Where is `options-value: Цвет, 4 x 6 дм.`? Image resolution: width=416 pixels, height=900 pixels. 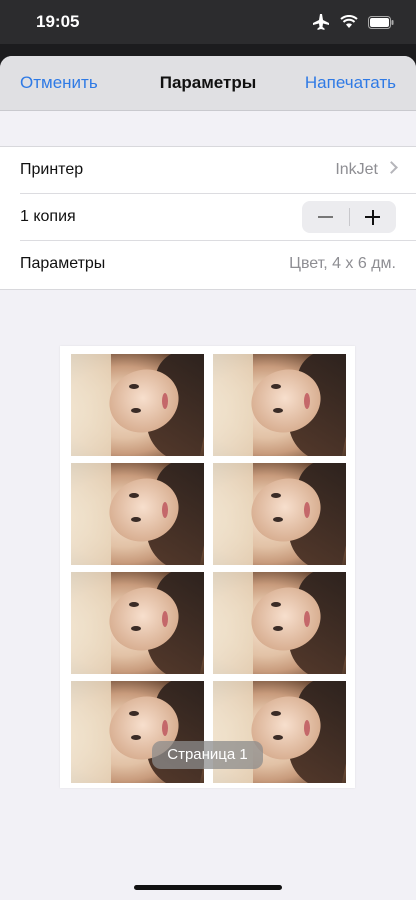
options-value: Цвет, 4 x 6 дм. is located at coordinates (342, 263).